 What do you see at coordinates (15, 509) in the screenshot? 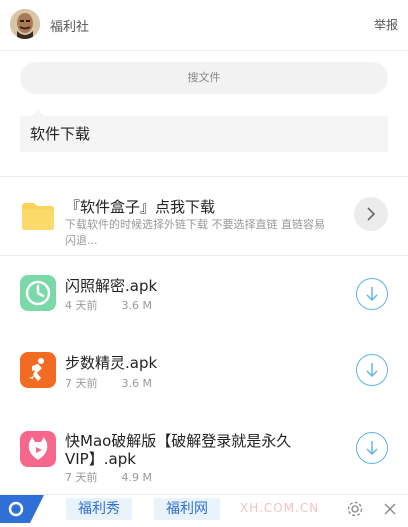
I see `app-logo-icon` at bounding box center [15, 509].